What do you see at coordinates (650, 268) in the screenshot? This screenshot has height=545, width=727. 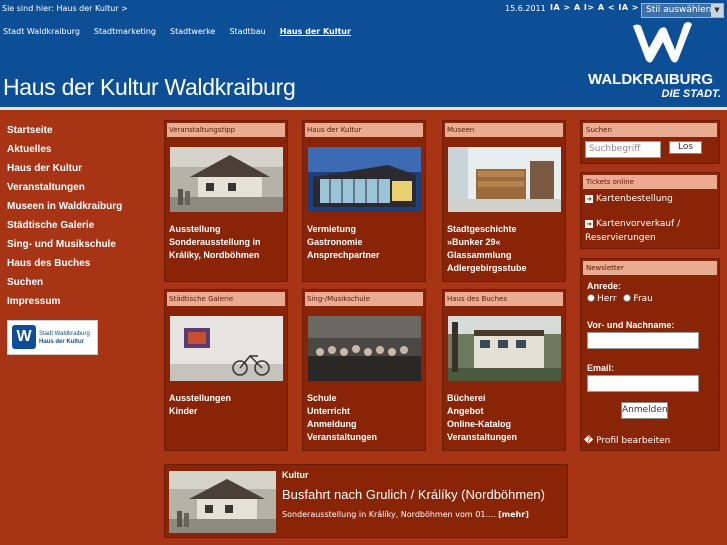 I see `newsletter-header: Newsletter` at bounding box center [650, 268].